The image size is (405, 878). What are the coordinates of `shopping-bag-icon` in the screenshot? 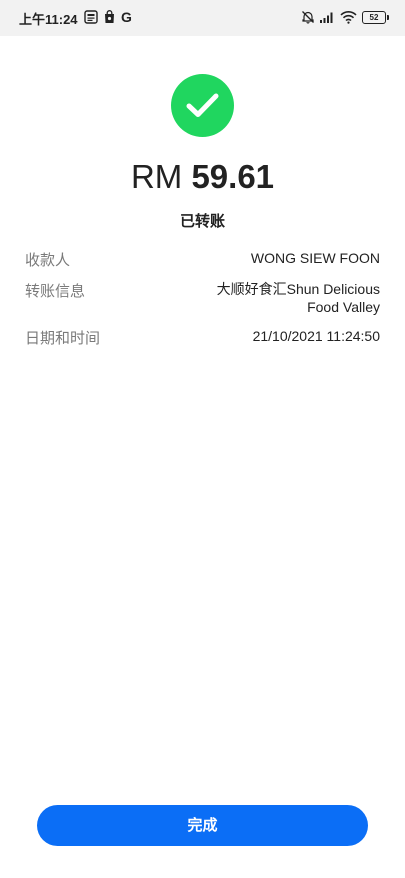 It's located at (109, 19).